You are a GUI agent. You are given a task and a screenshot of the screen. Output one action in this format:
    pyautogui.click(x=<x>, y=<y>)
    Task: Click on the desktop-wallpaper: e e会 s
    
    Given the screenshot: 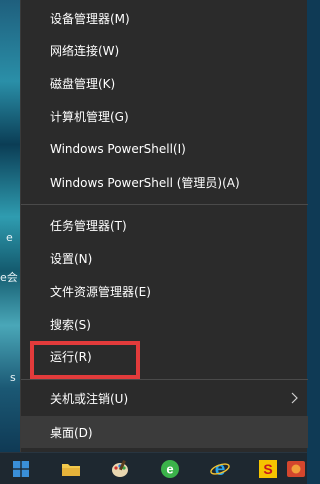 What is the action you would take?
    pyautogui.click(x=10, y=226)
    